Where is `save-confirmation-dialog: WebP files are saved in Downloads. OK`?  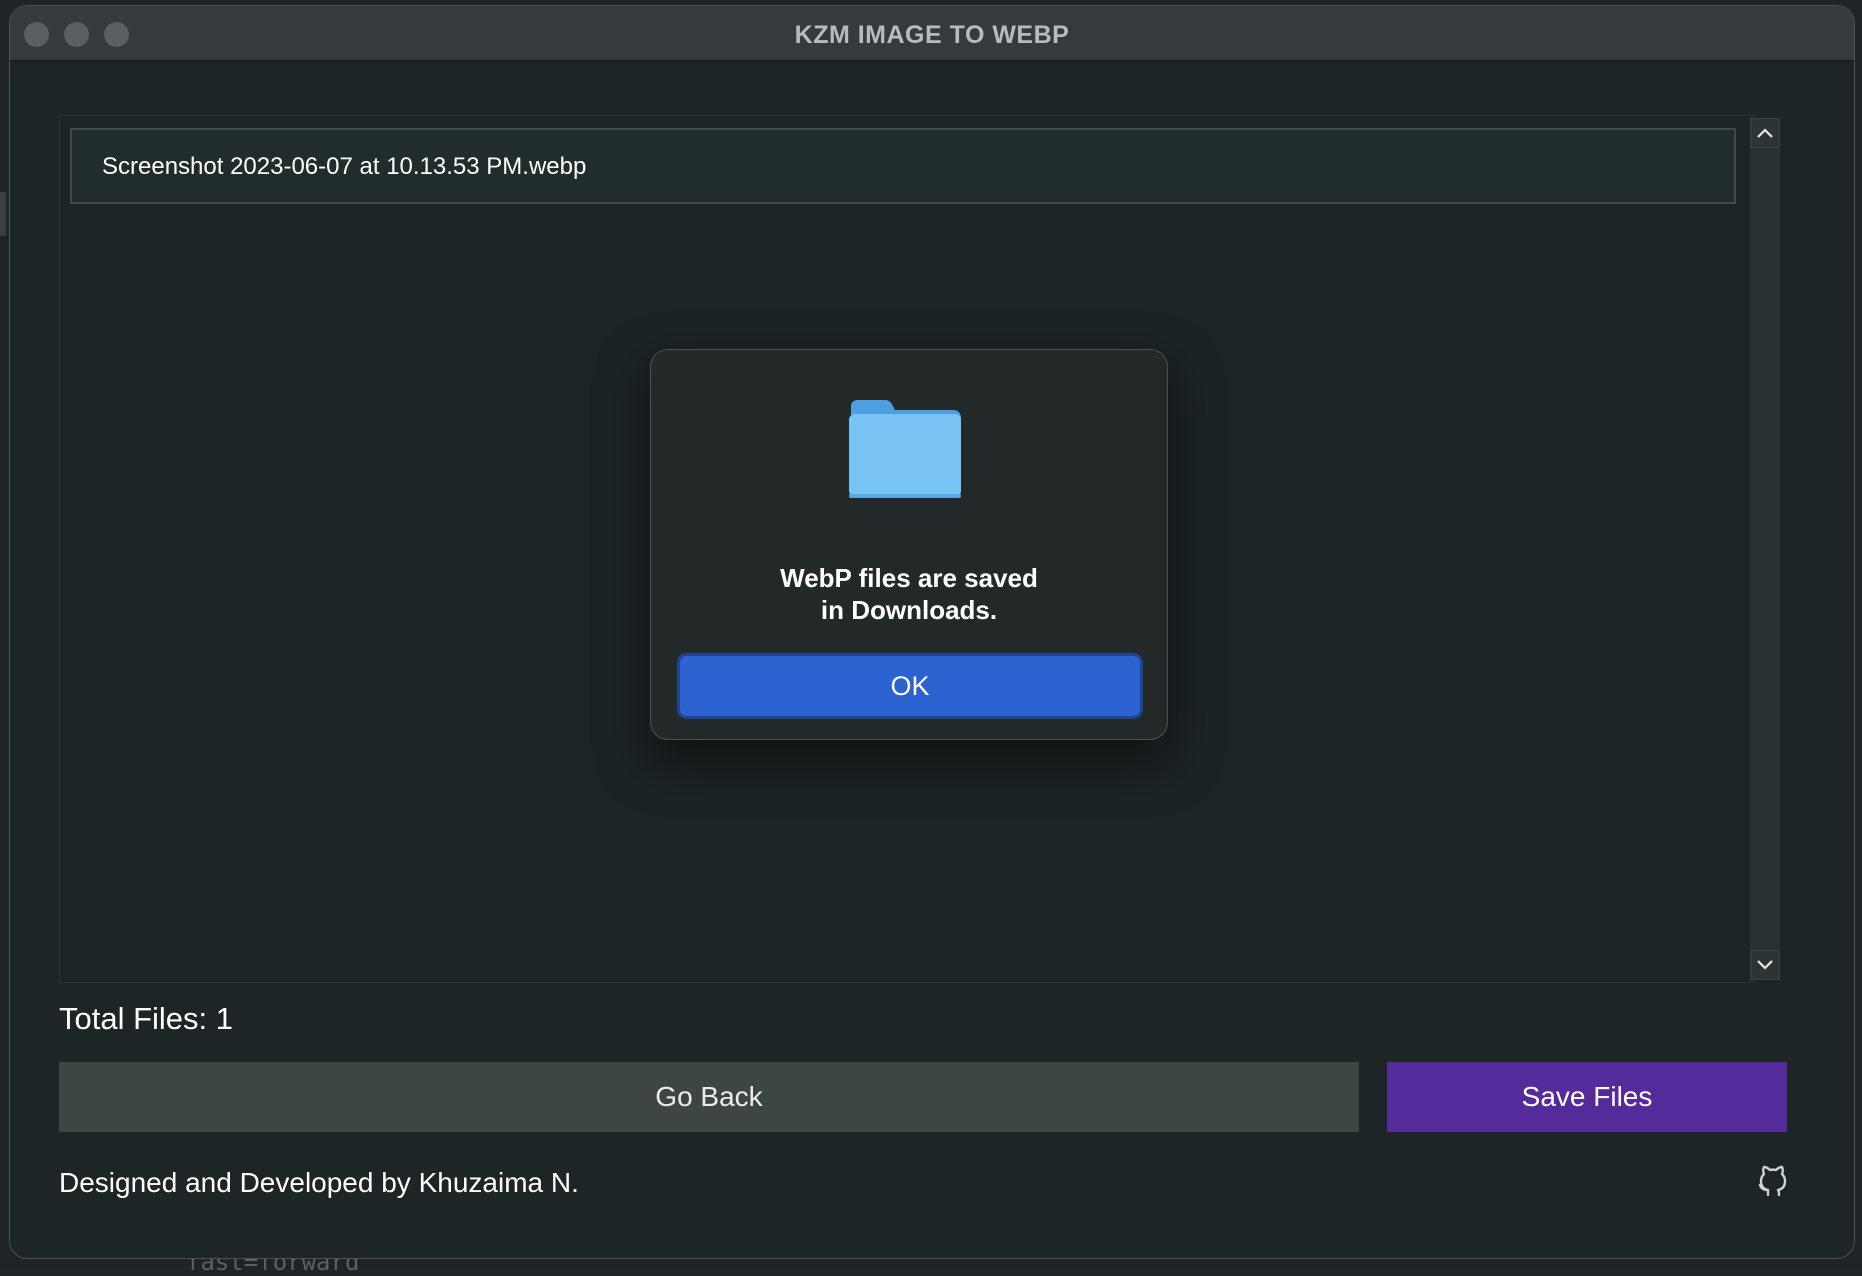
save-confirmation-dialog: WebP files are saved in Downloads. OK is located at coordinates (909, 544).